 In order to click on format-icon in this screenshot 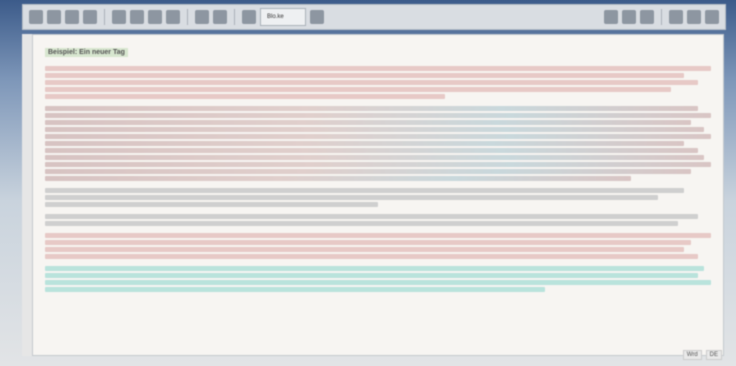, I will do `click(317, 17)`.